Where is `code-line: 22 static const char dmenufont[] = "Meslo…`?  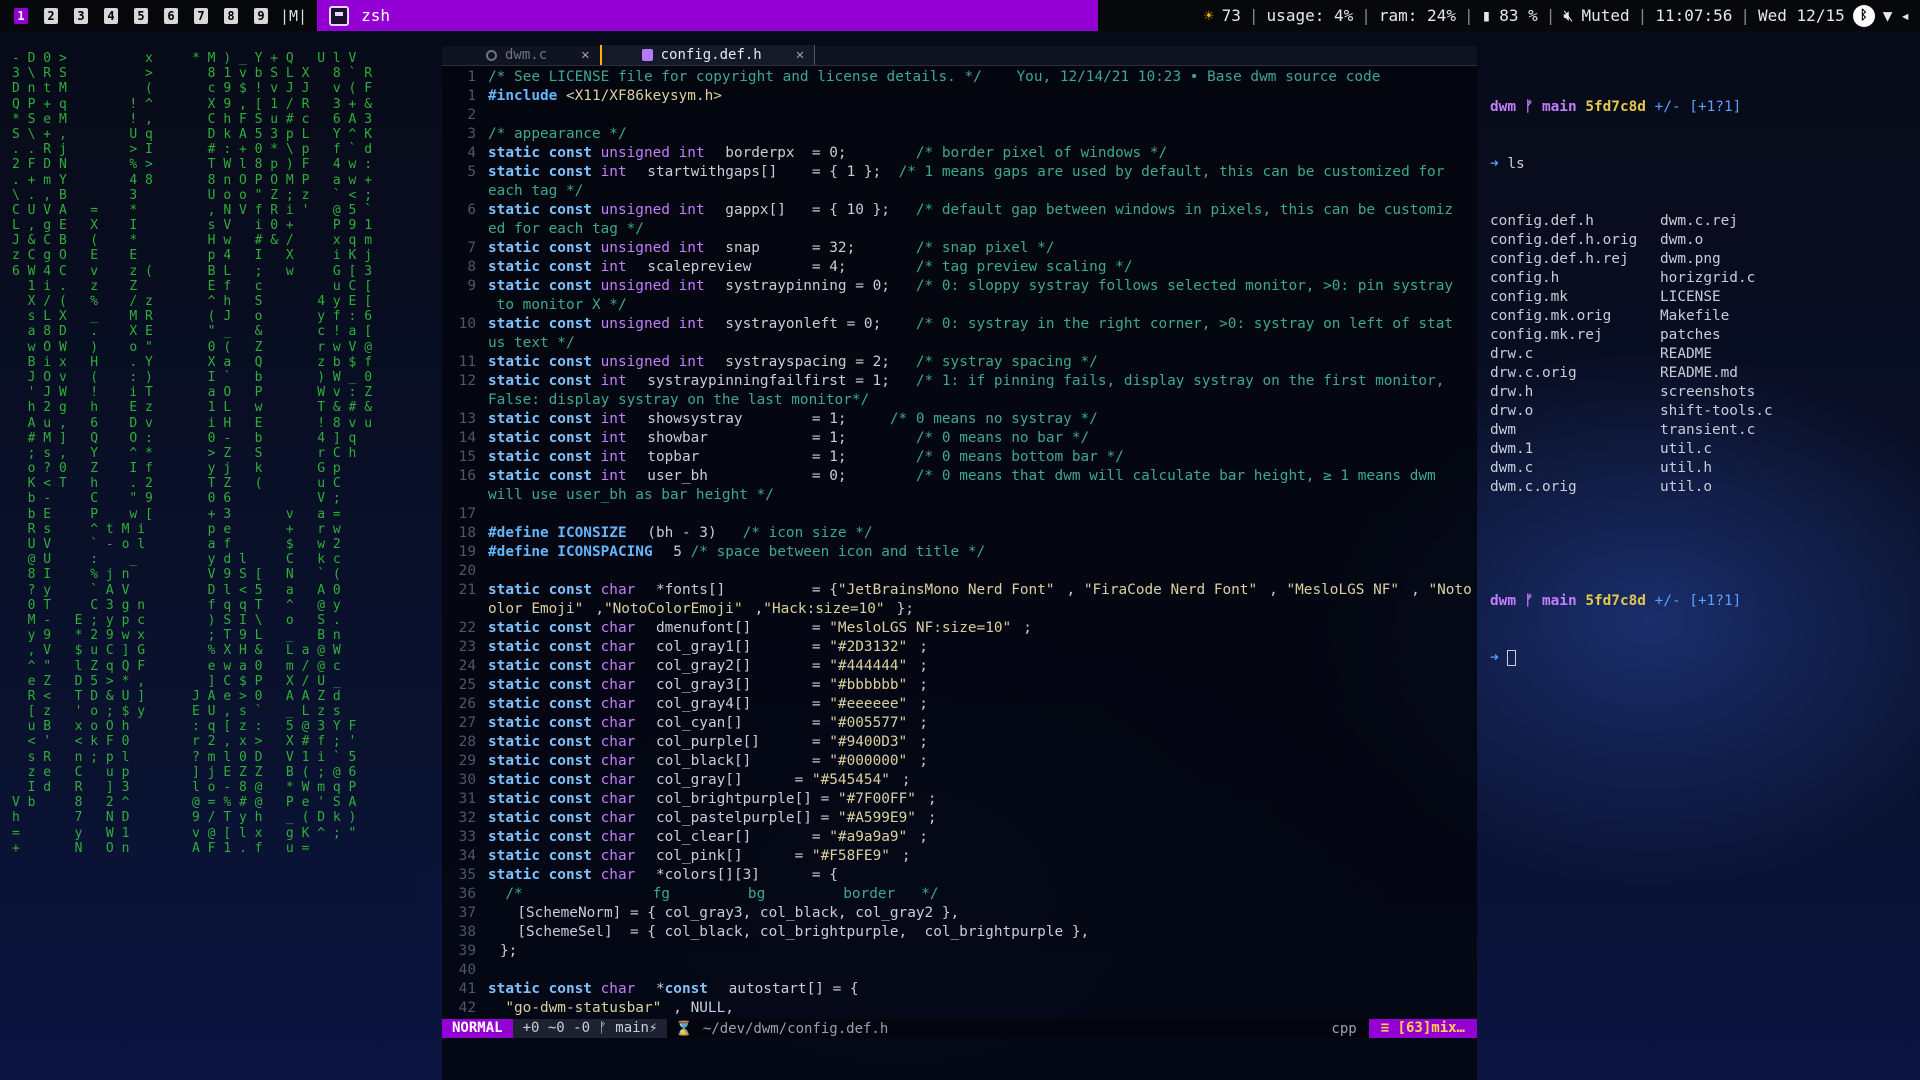
code-line: 22 static const char dmenufont[] = "Meslo… is located at coordinates (959, 628).